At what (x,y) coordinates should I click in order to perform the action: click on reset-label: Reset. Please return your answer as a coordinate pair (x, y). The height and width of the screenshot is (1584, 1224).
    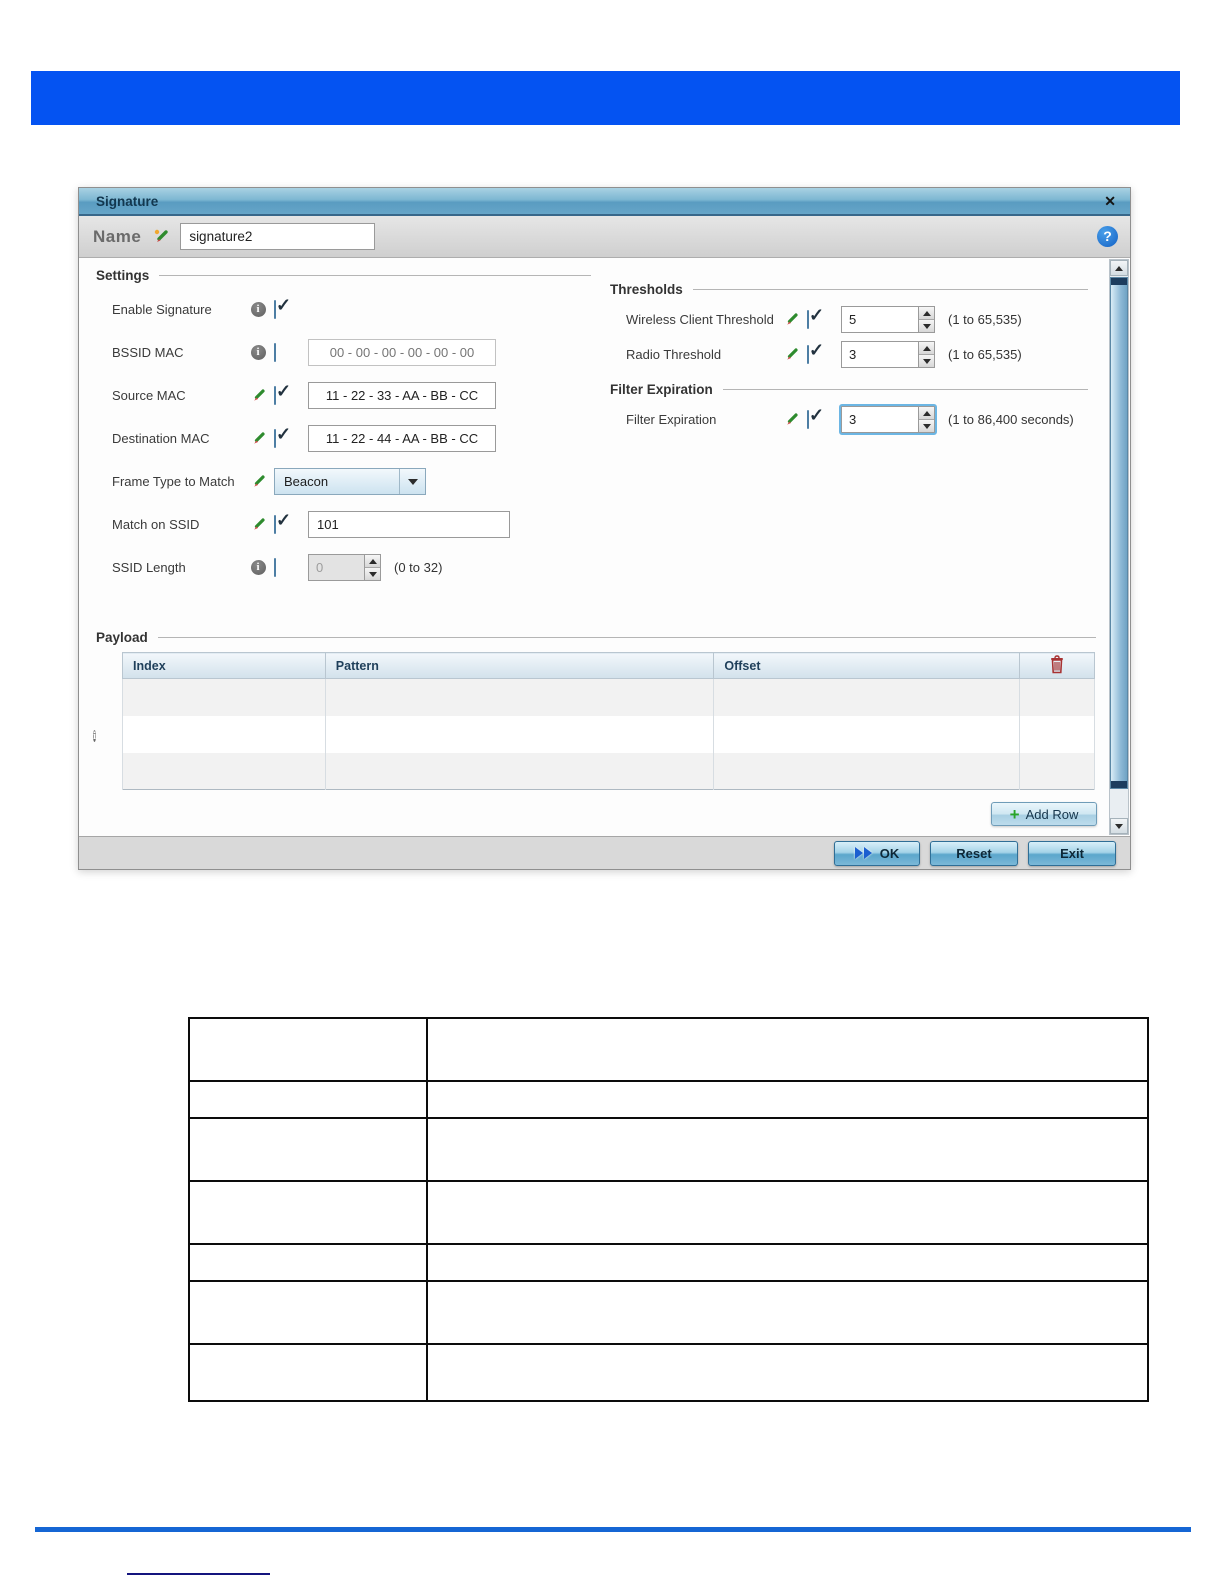
    Looking at the image, I should click on (974, 853).